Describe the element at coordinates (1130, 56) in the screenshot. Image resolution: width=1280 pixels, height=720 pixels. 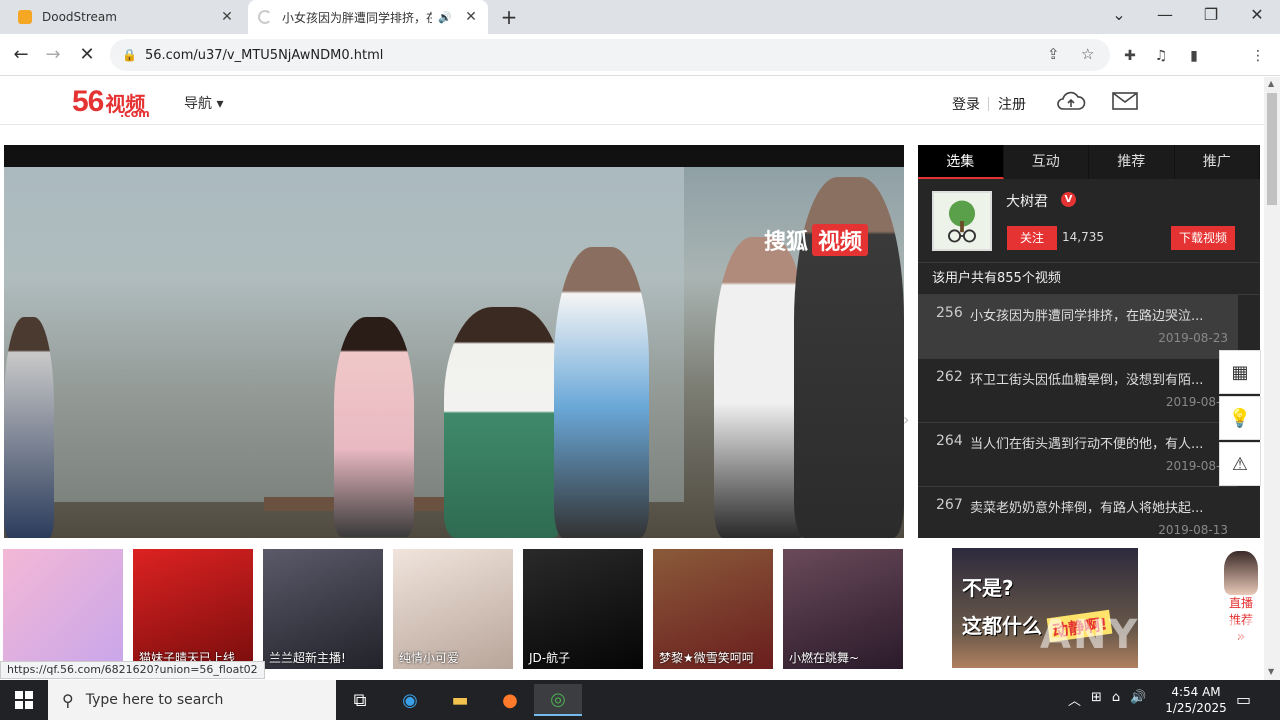
I see `extensions-icon: ✚` at that location.